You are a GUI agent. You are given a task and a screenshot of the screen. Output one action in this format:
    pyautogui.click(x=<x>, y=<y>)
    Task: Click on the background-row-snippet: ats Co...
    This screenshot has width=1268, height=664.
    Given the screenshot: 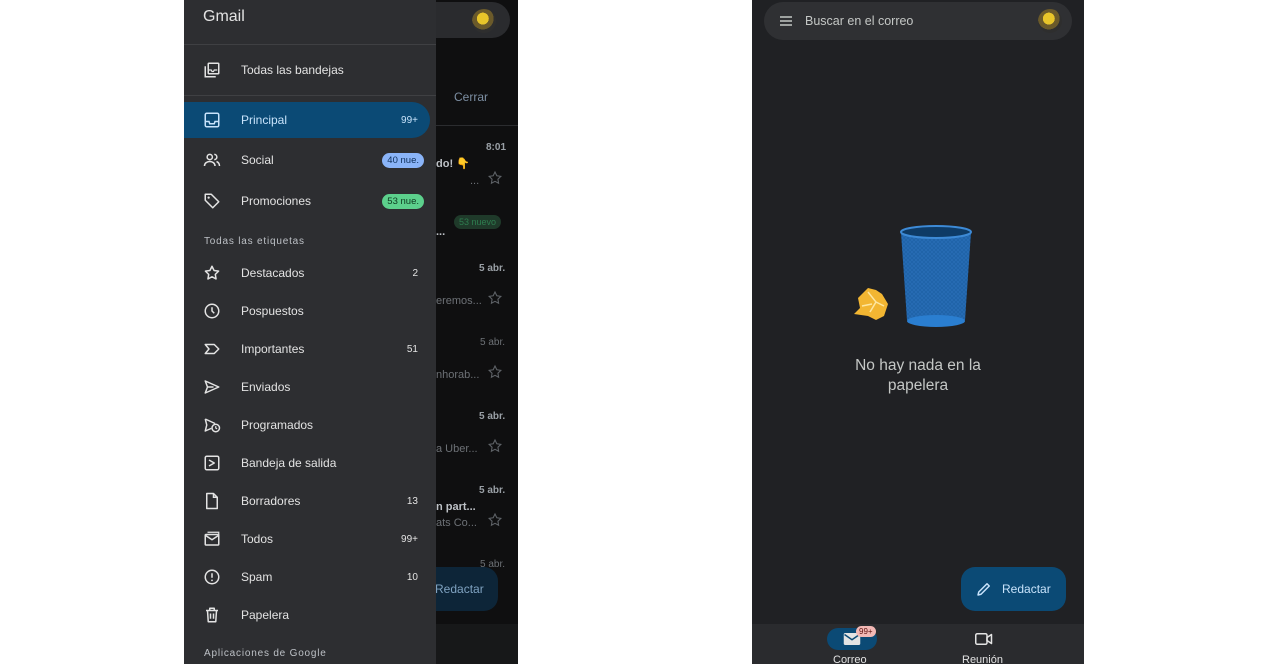 What is the action you would take?
    pyautogui.click(x=456, y=523)
    